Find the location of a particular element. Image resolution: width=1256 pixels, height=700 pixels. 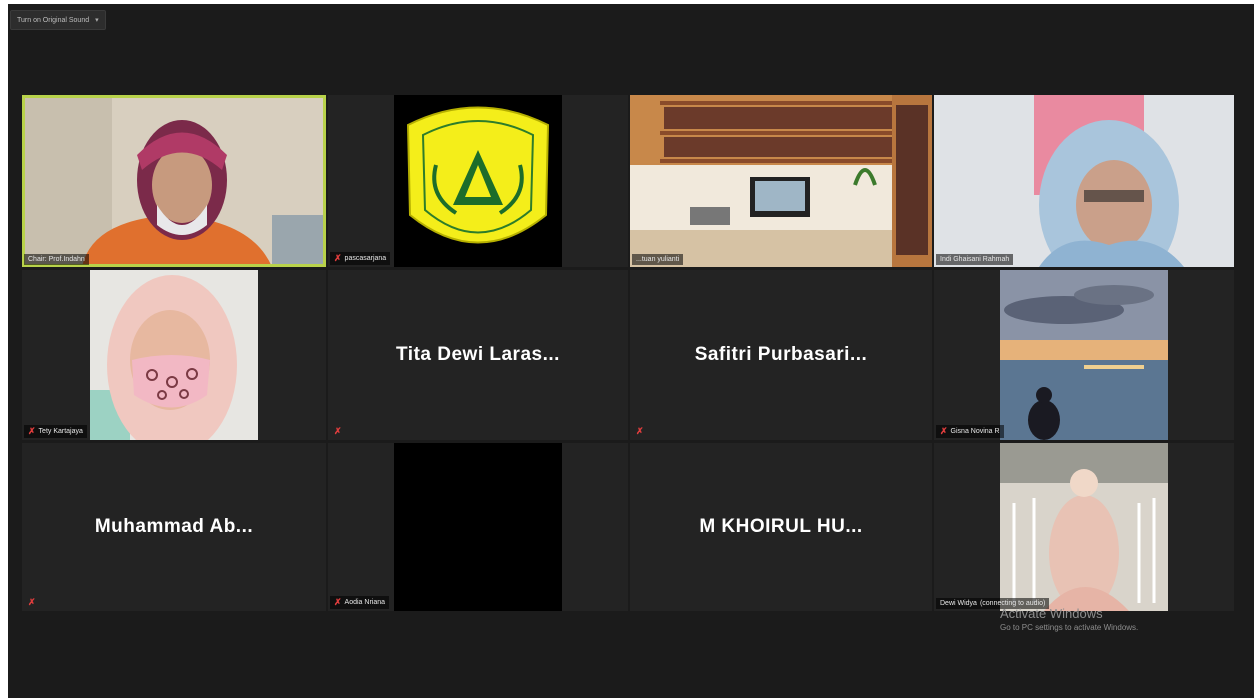

participant-name: Dewi Widya is located at coordinates (958, 603).